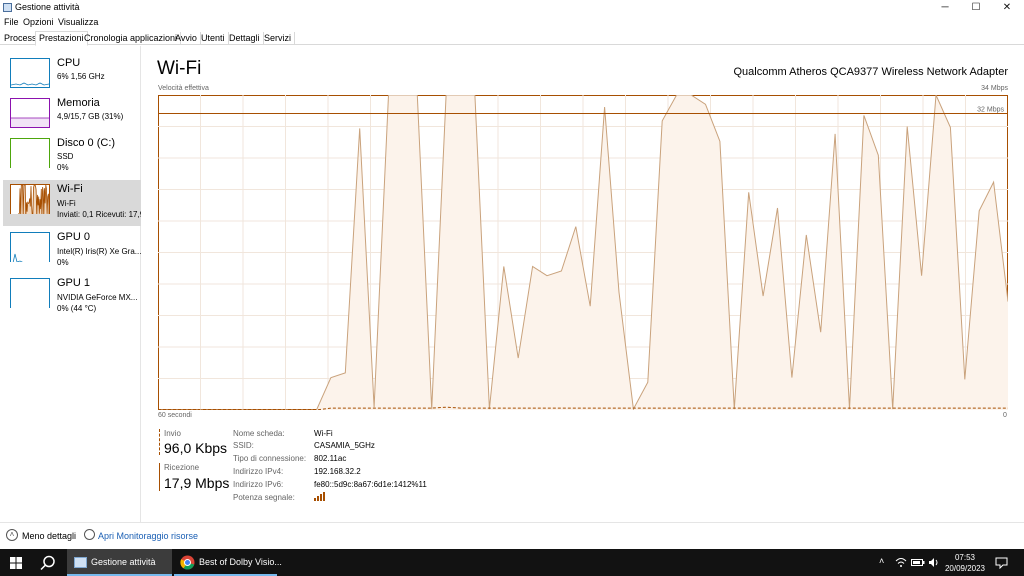 Image resolution: width=1024 pixels, height=576 pixels. I want to click on search-icon, so click(48, 563).